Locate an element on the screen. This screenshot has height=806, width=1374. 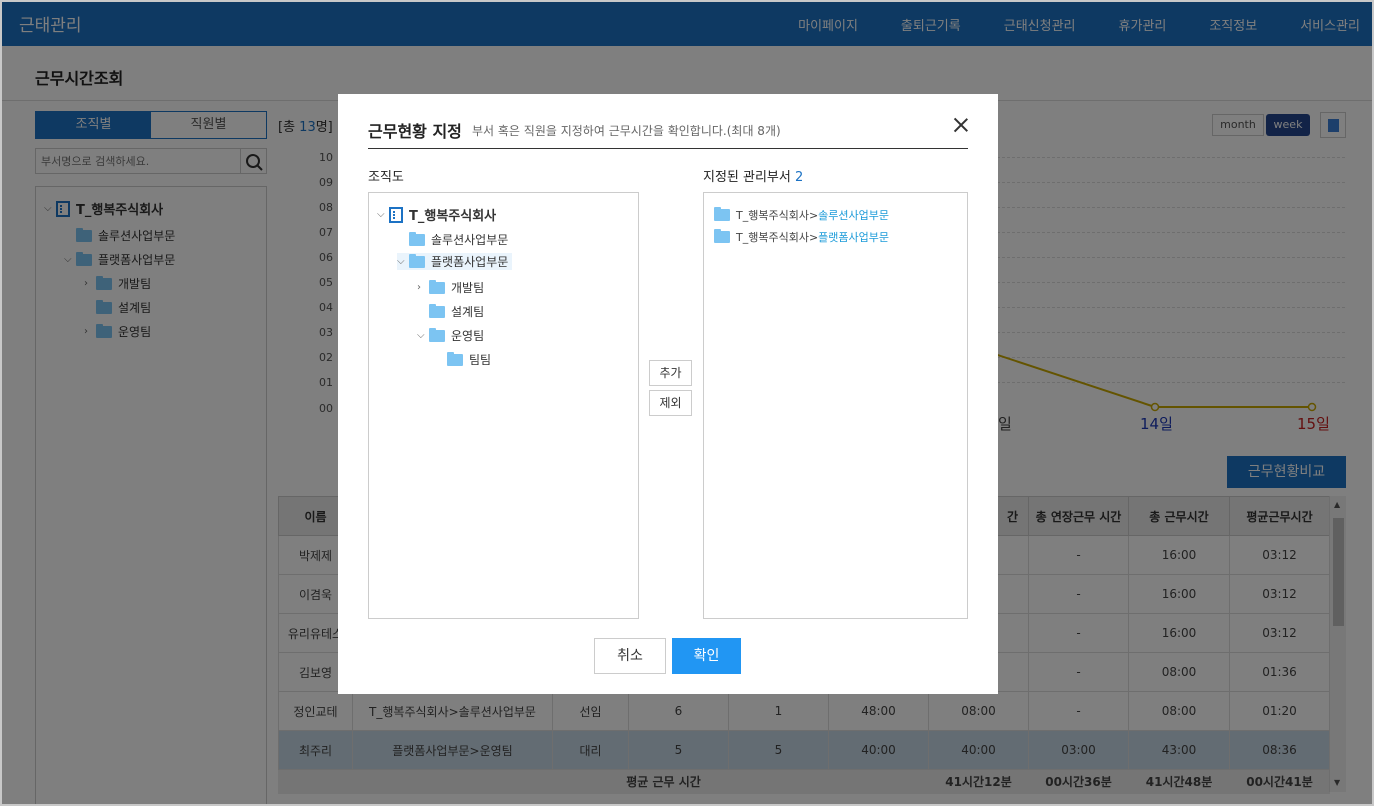
remove-button: 제외 is located at coordinates (670, 403).